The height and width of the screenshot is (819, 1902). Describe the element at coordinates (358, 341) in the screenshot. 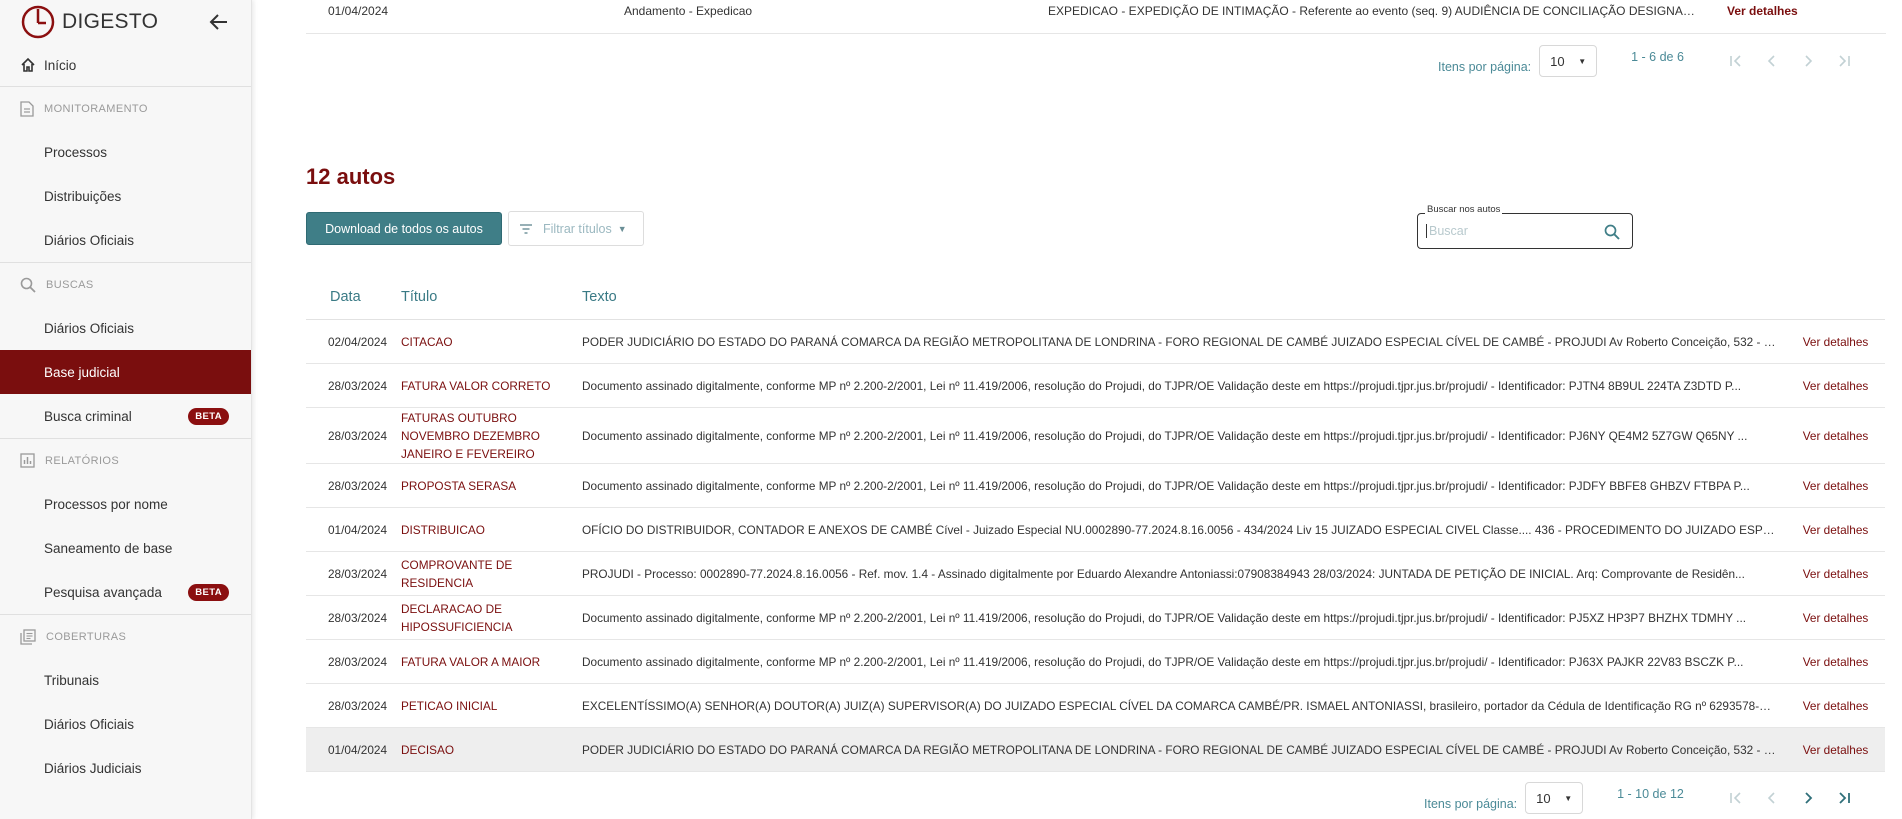

I see `cell-date: 02/04/2024` at that location.